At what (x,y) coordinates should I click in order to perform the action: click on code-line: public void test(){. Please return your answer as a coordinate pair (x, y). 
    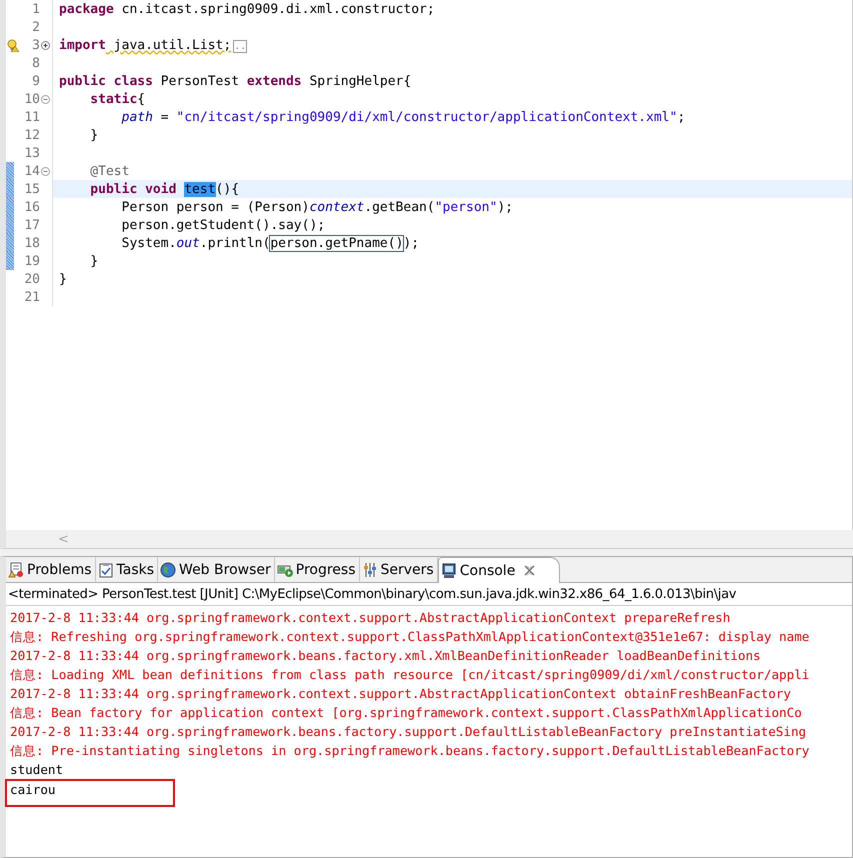
    Looking at the image, I should click on (164, 189).